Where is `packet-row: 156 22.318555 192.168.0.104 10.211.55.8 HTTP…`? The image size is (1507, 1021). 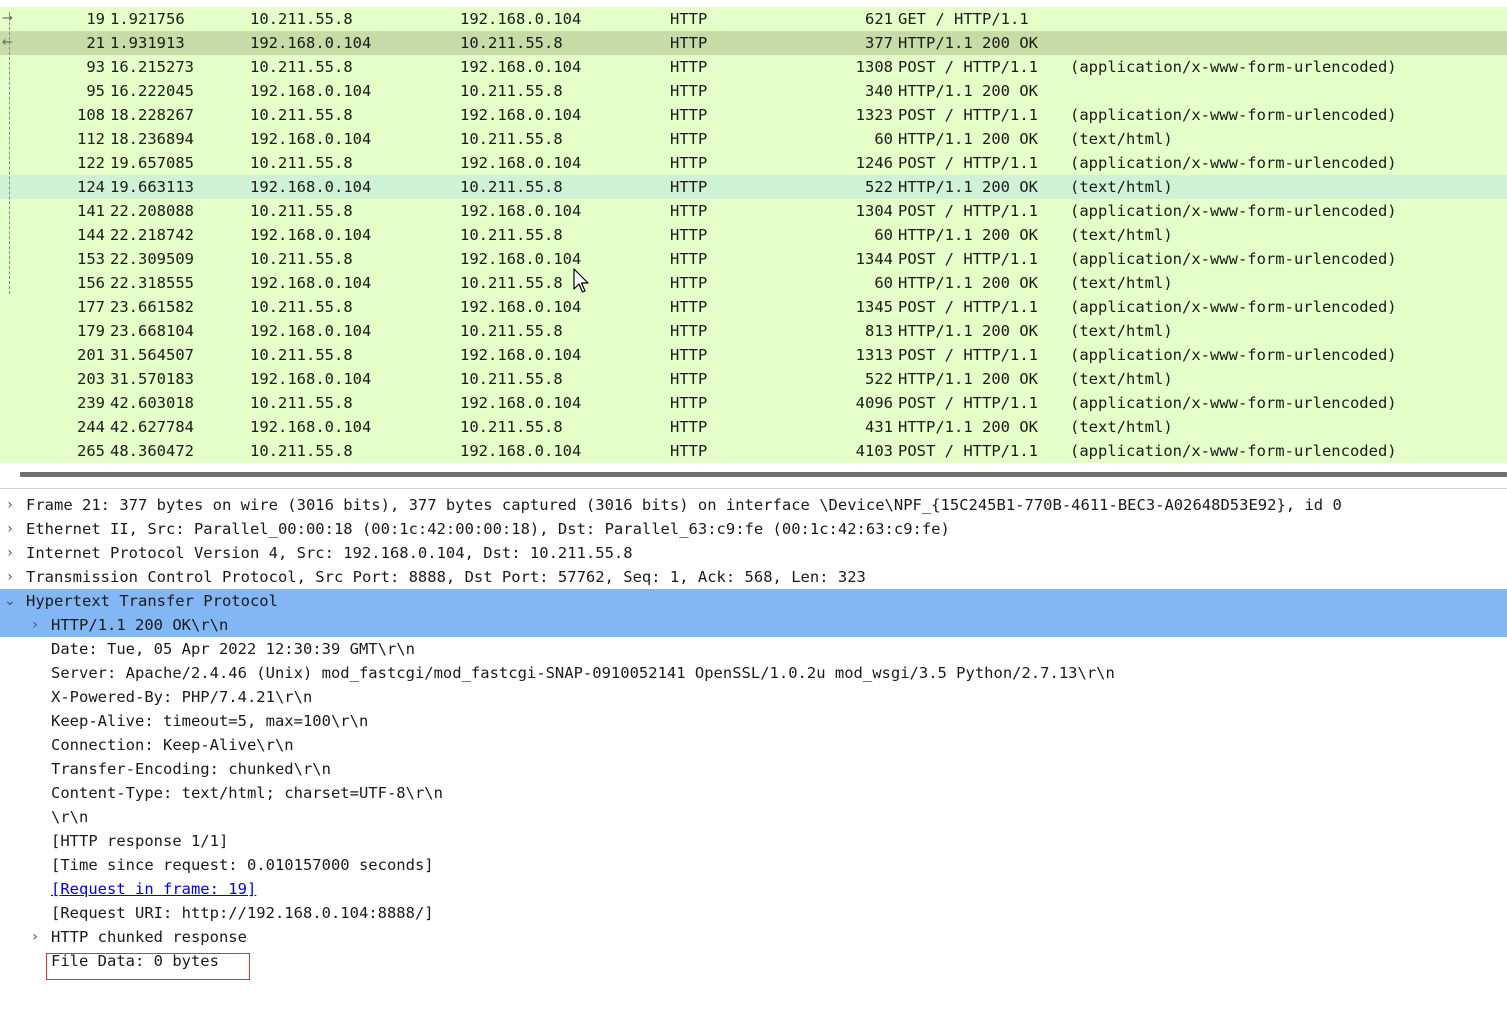
packet-row: 156 22.318555 192.168.0.104 10.211.55.8 HTTP… is located at coordinates (753, 283).